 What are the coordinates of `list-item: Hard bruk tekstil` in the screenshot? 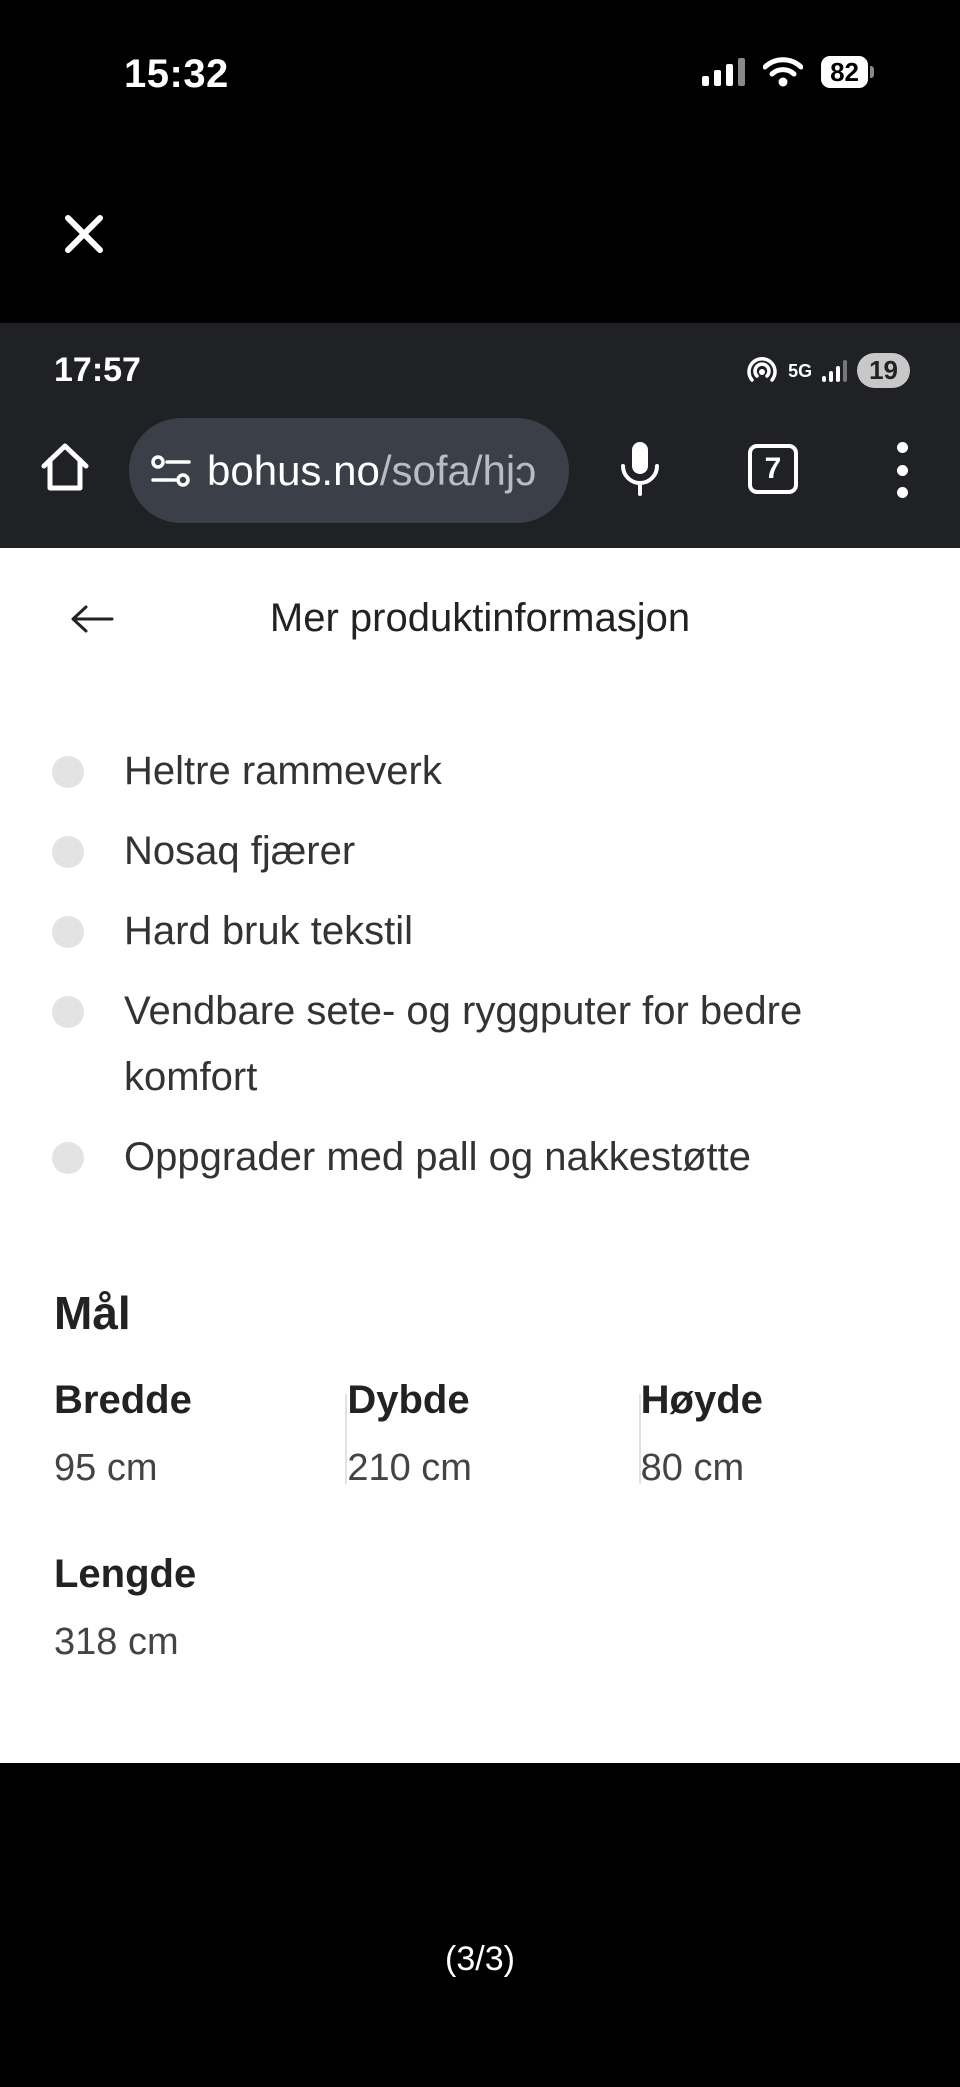 It's located at (482, 931).